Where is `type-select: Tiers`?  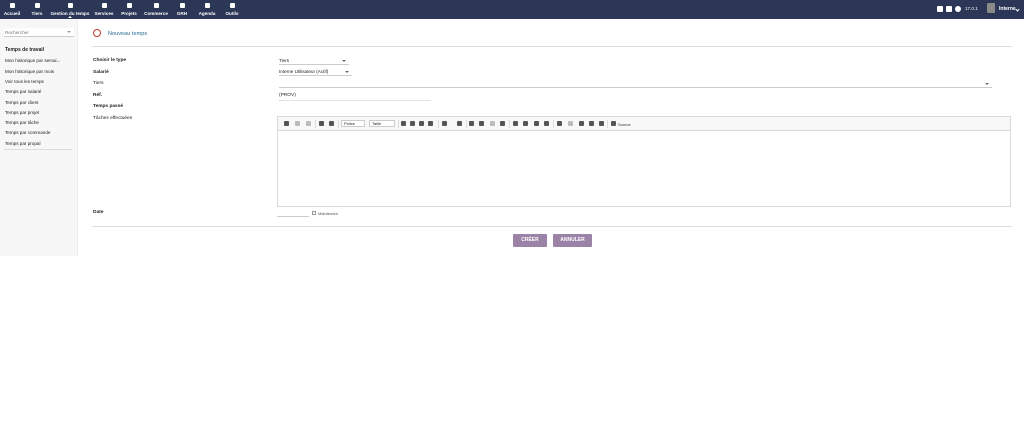 type-select: Tiers is located at coordinates (314, 61).